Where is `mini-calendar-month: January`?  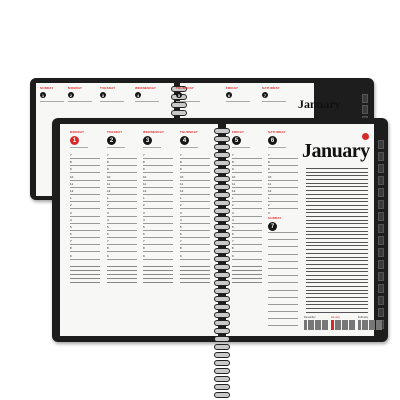
mini-calendar-month: January is located at coordinates (335, 317).